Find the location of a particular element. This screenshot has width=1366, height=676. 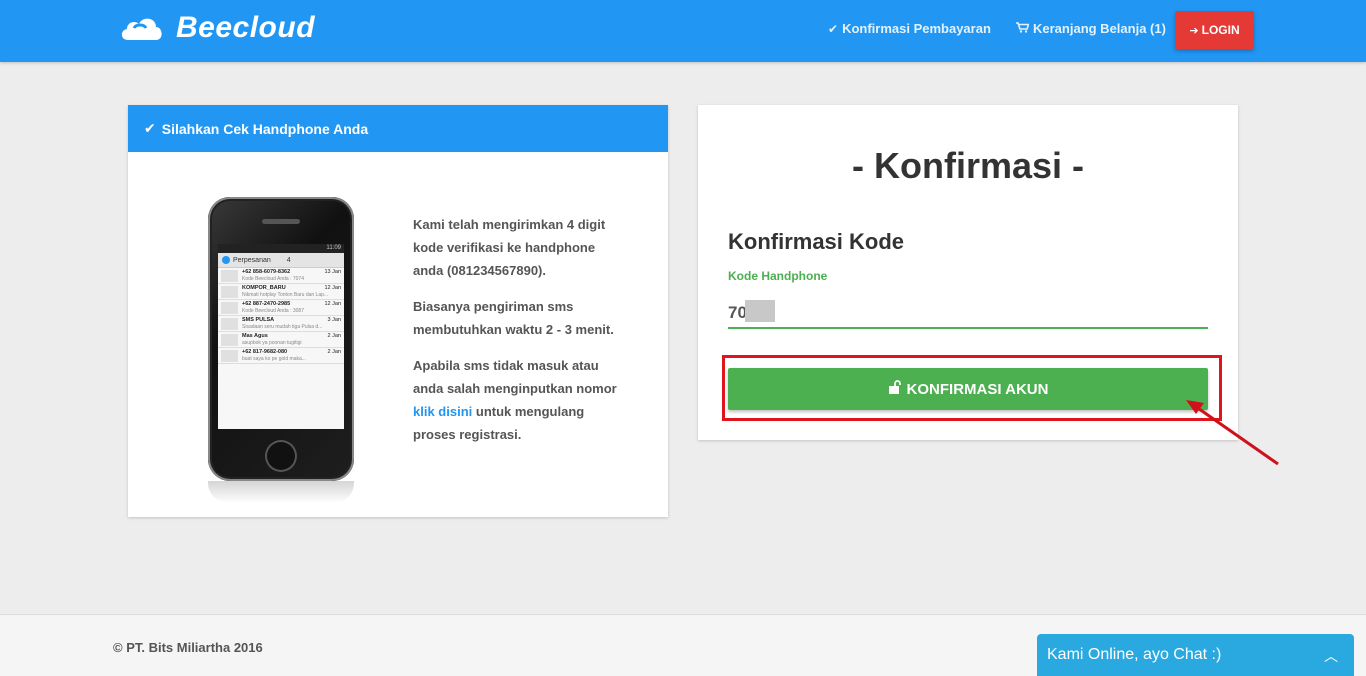

resend-link: klik disini is located at coordinates (442, 411).